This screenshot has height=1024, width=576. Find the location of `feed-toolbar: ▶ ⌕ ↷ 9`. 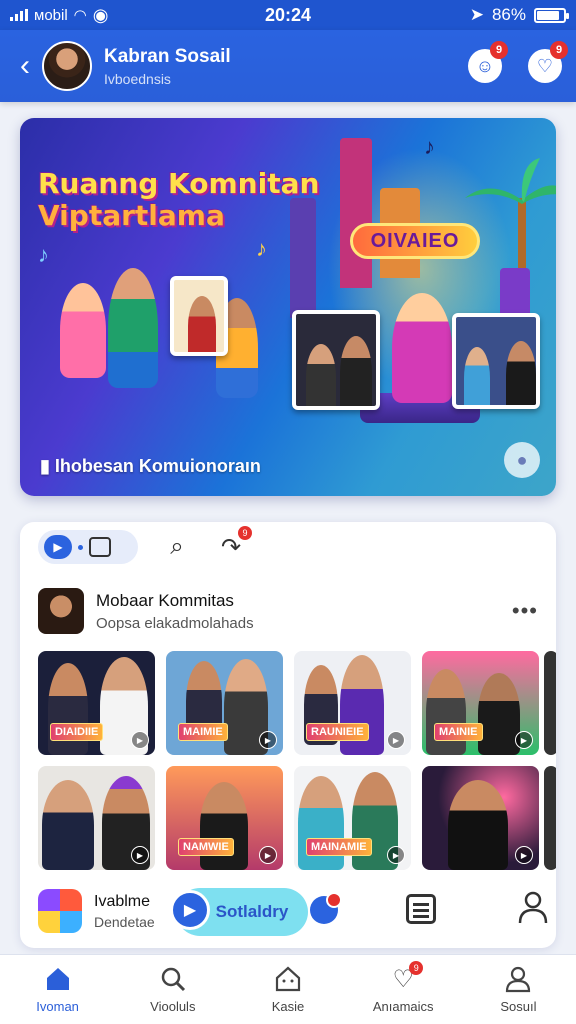

feed-toolbar: ▶ ⌕ ↷ 9 is located at coordinates (145, 545).